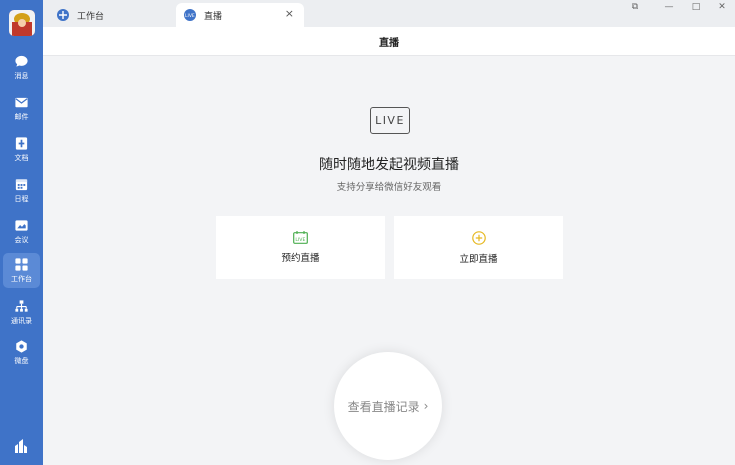 This screenshot has height=465, width=735. I want to click on close-tab-button: ×, so click(289, 14).